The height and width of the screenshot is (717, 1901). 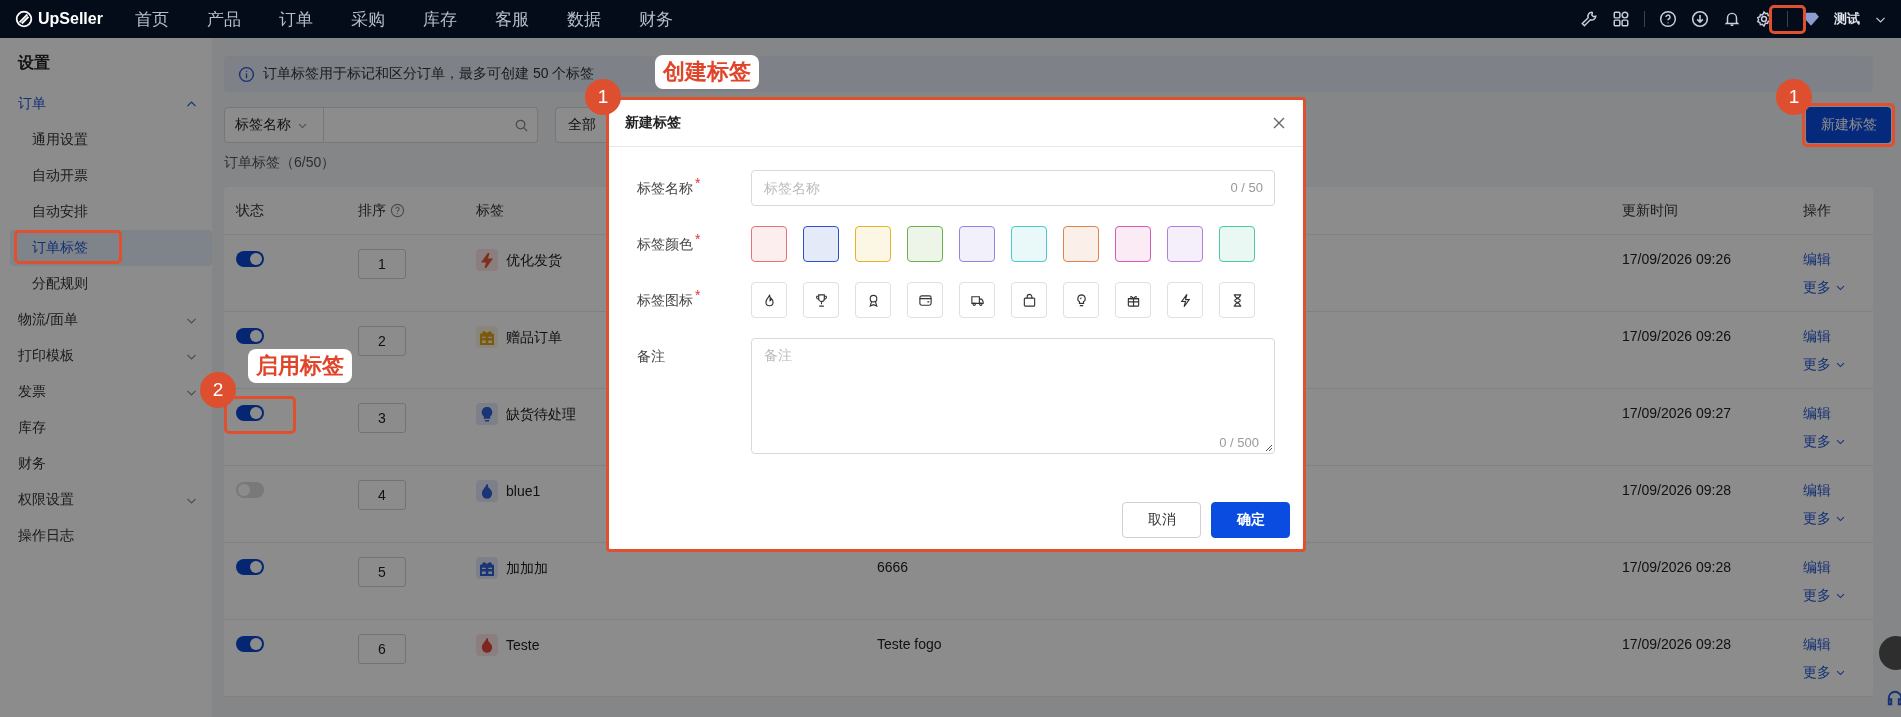 What do you see at coordinates (250, 210) in the screenshot?
I see `column-header: 状态` at bounding box center [250, 210].